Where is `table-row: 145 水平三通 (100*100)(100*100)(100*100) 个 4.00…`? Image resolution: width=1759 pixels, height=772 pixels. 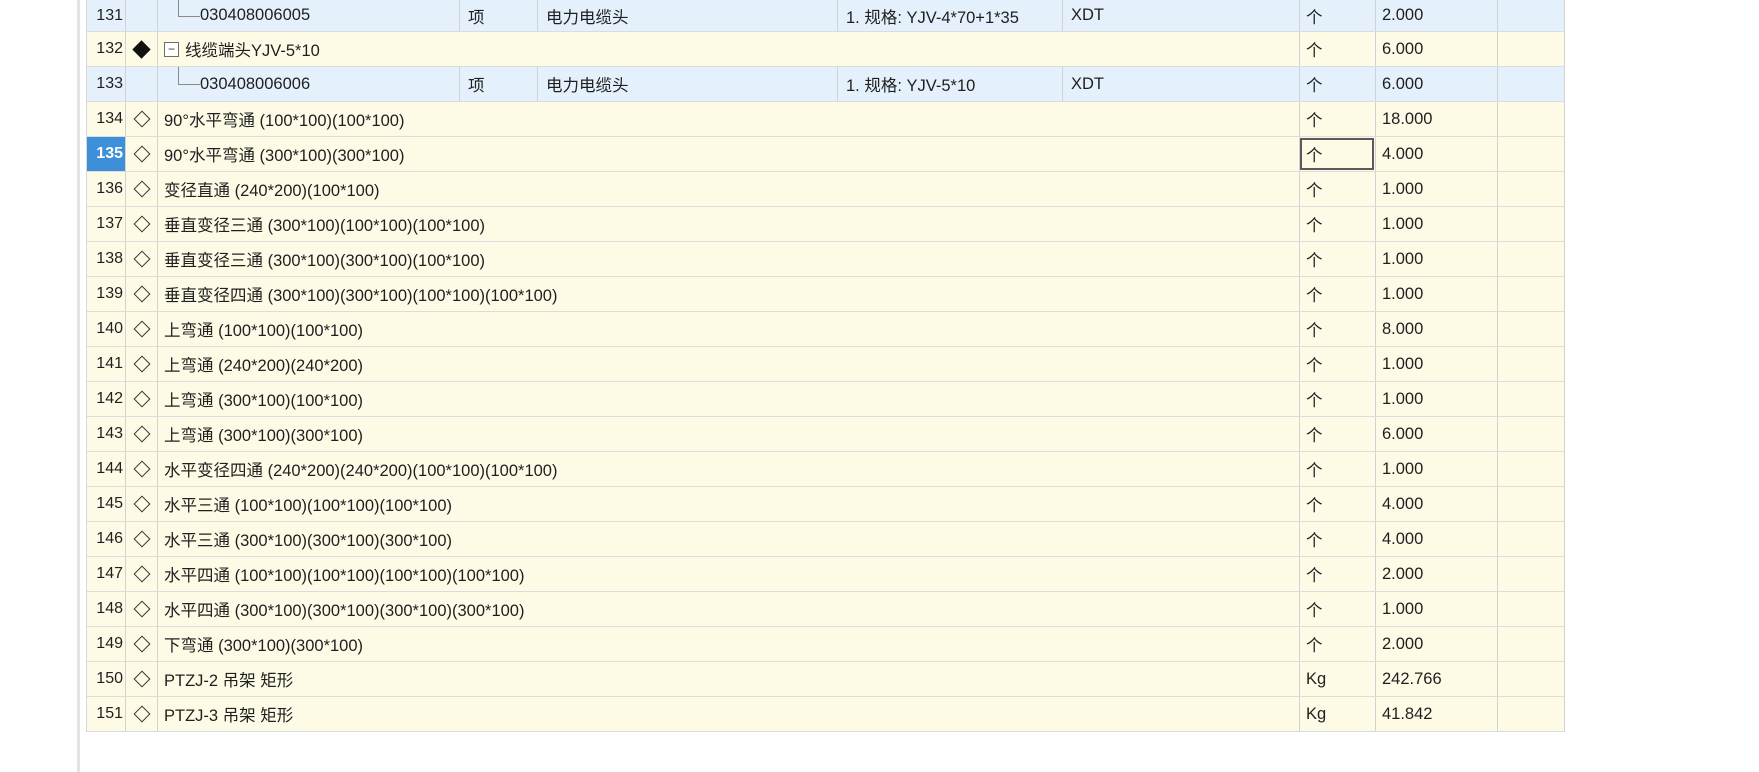
table-row: 145 水平三通 (100*100)(100*100)(100*100) 个 4.00… is located at coordinates (826, 504).